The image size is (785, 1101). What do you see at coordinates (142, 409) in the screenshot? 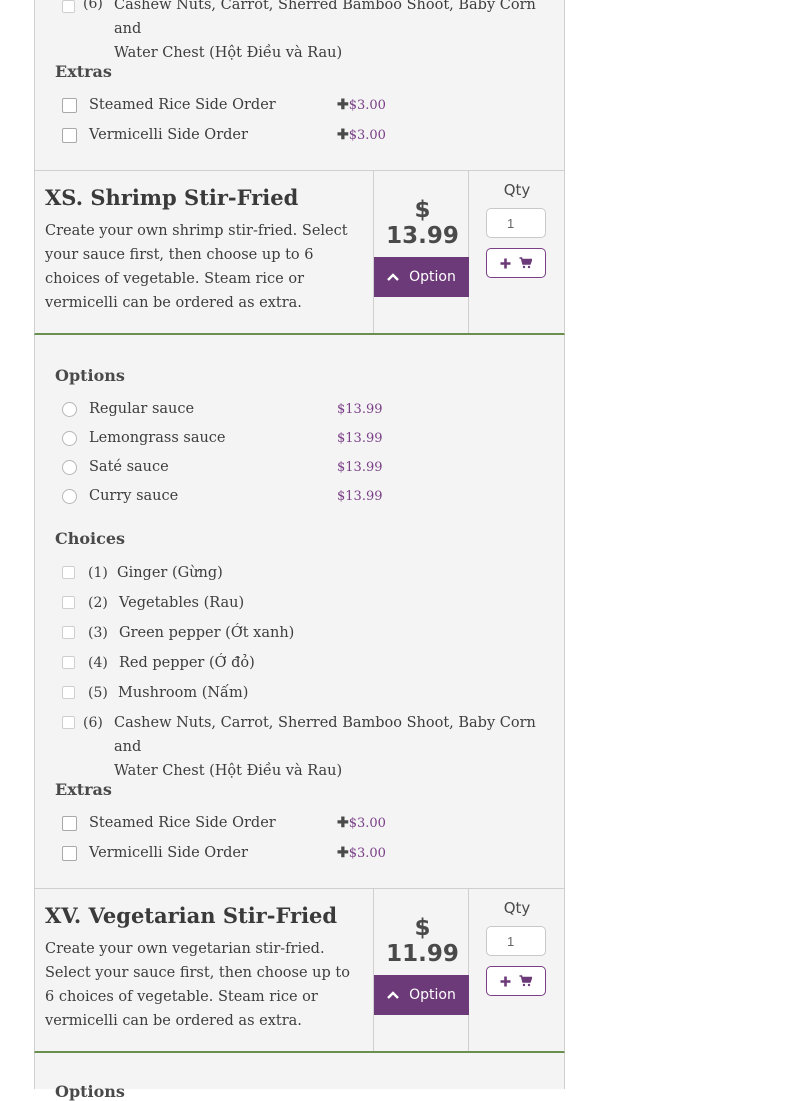
I see `sauce-regular-label: Regular sauce` at bounding box center [142, 409].